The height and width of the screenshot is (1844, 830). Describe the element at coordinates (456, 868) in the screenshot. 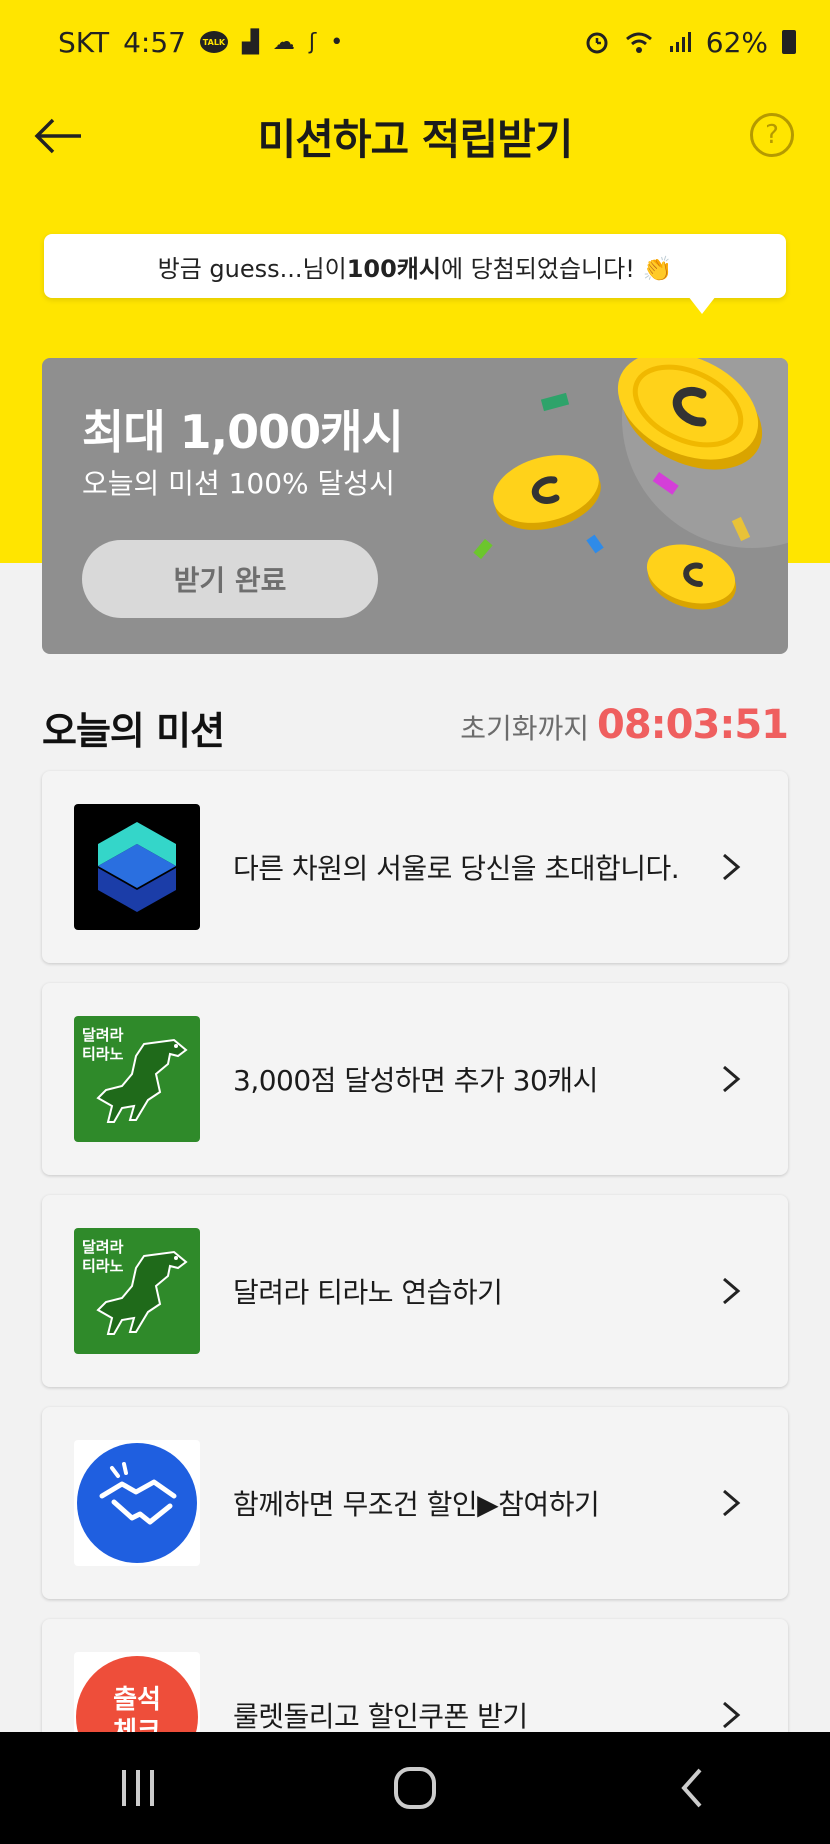

I see `mission-label: 다른 차원의 서울로 당신을 초대합니다.` at that location.